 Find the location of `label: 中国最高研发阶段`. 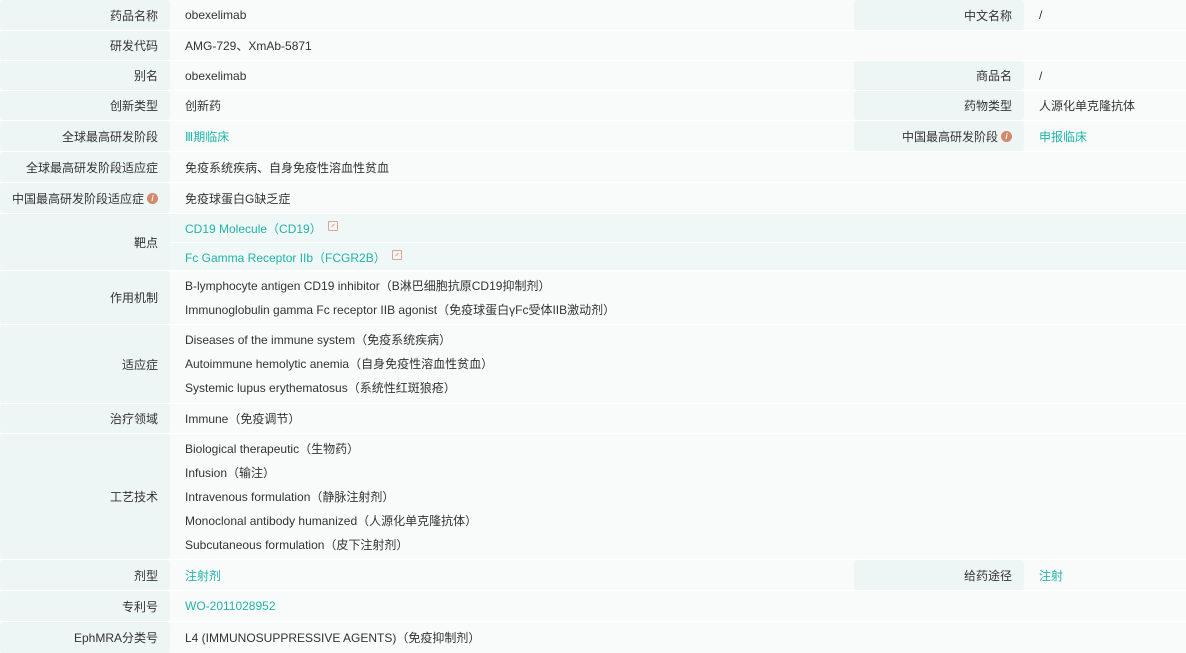

label: 中国最高研发阶段 is located at coordinates (949, 136).